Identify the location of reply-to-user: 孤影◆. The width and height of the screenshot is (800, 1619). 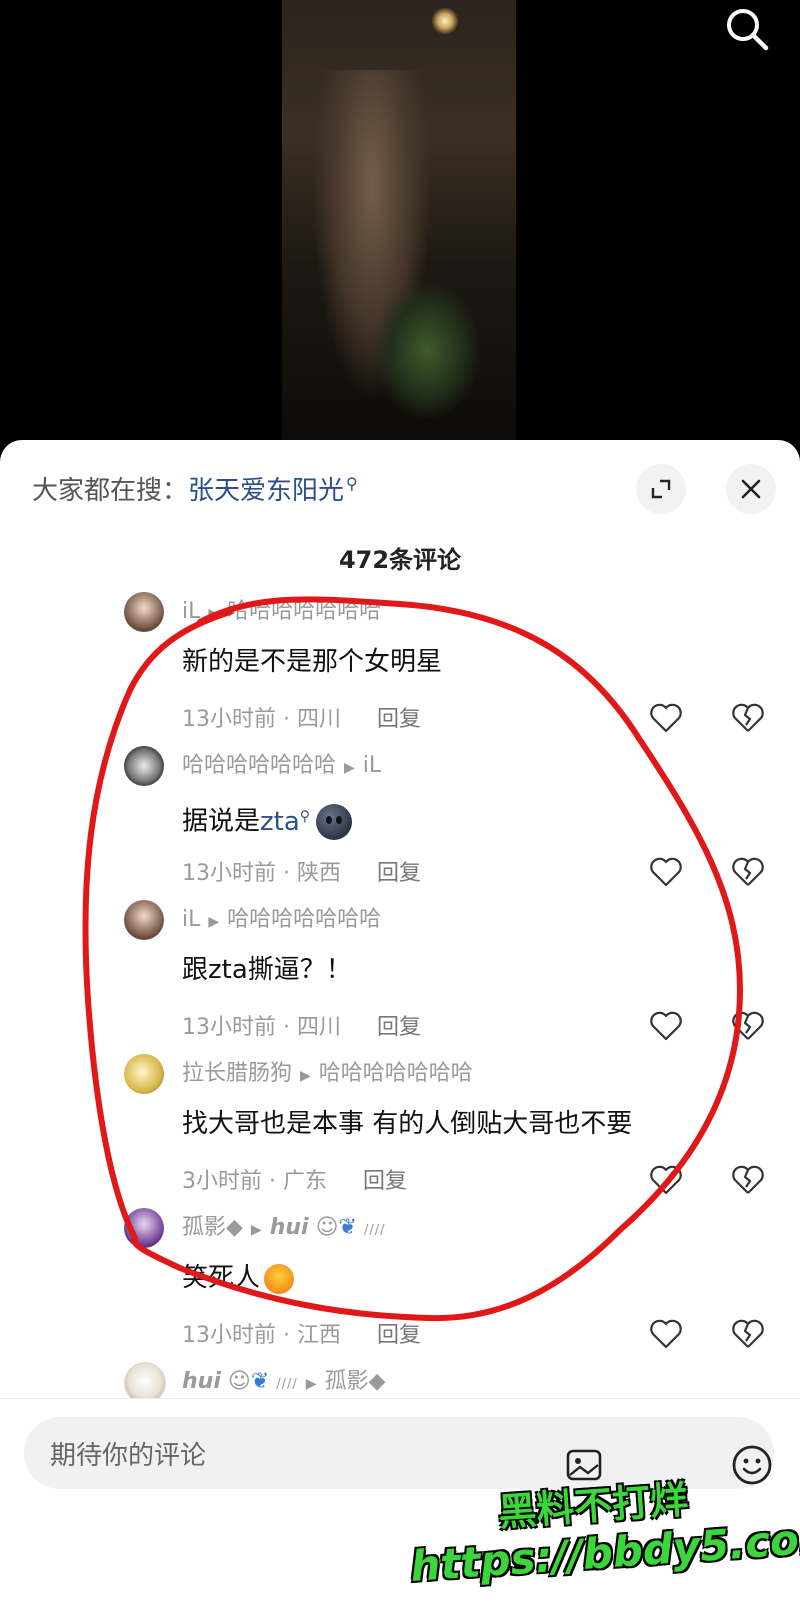
(355, 1381).